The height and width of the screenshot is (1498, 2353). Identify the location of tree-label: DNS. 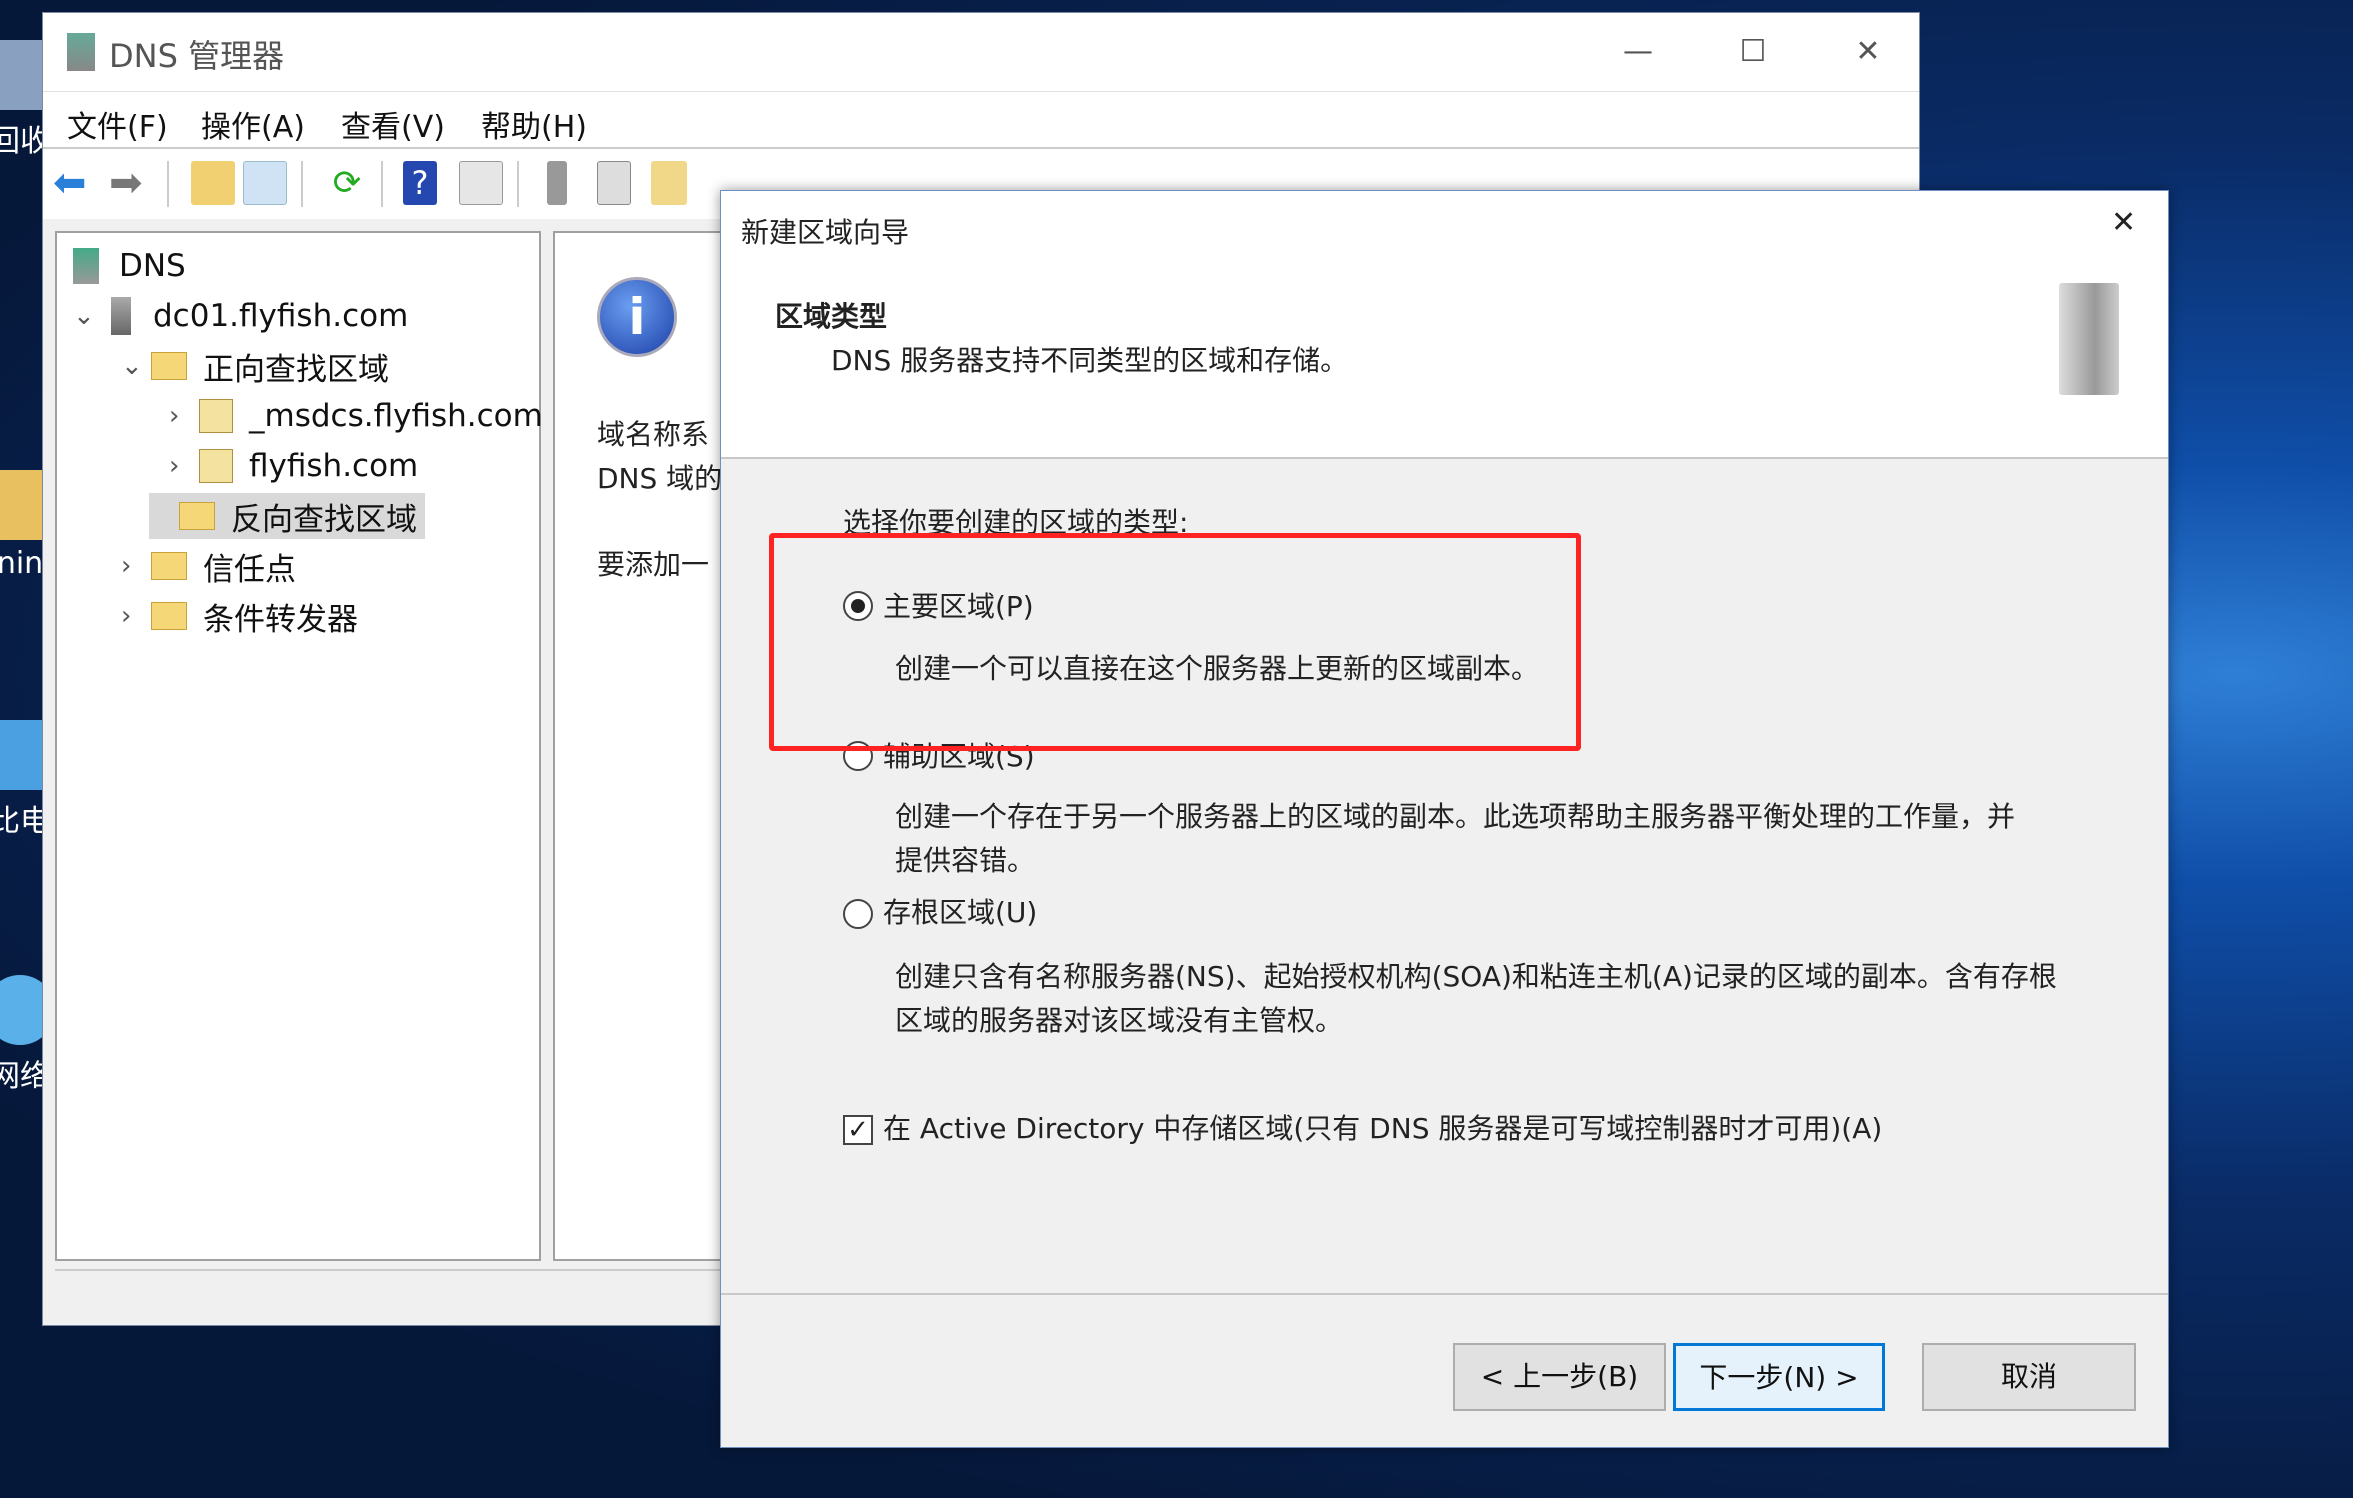
(152, 266).